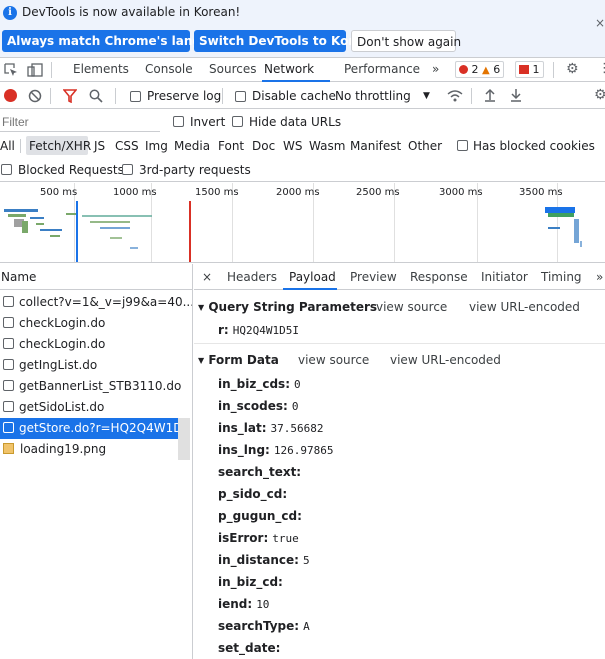  I want to click on detail-close-icon: ×, so click(207, 277).